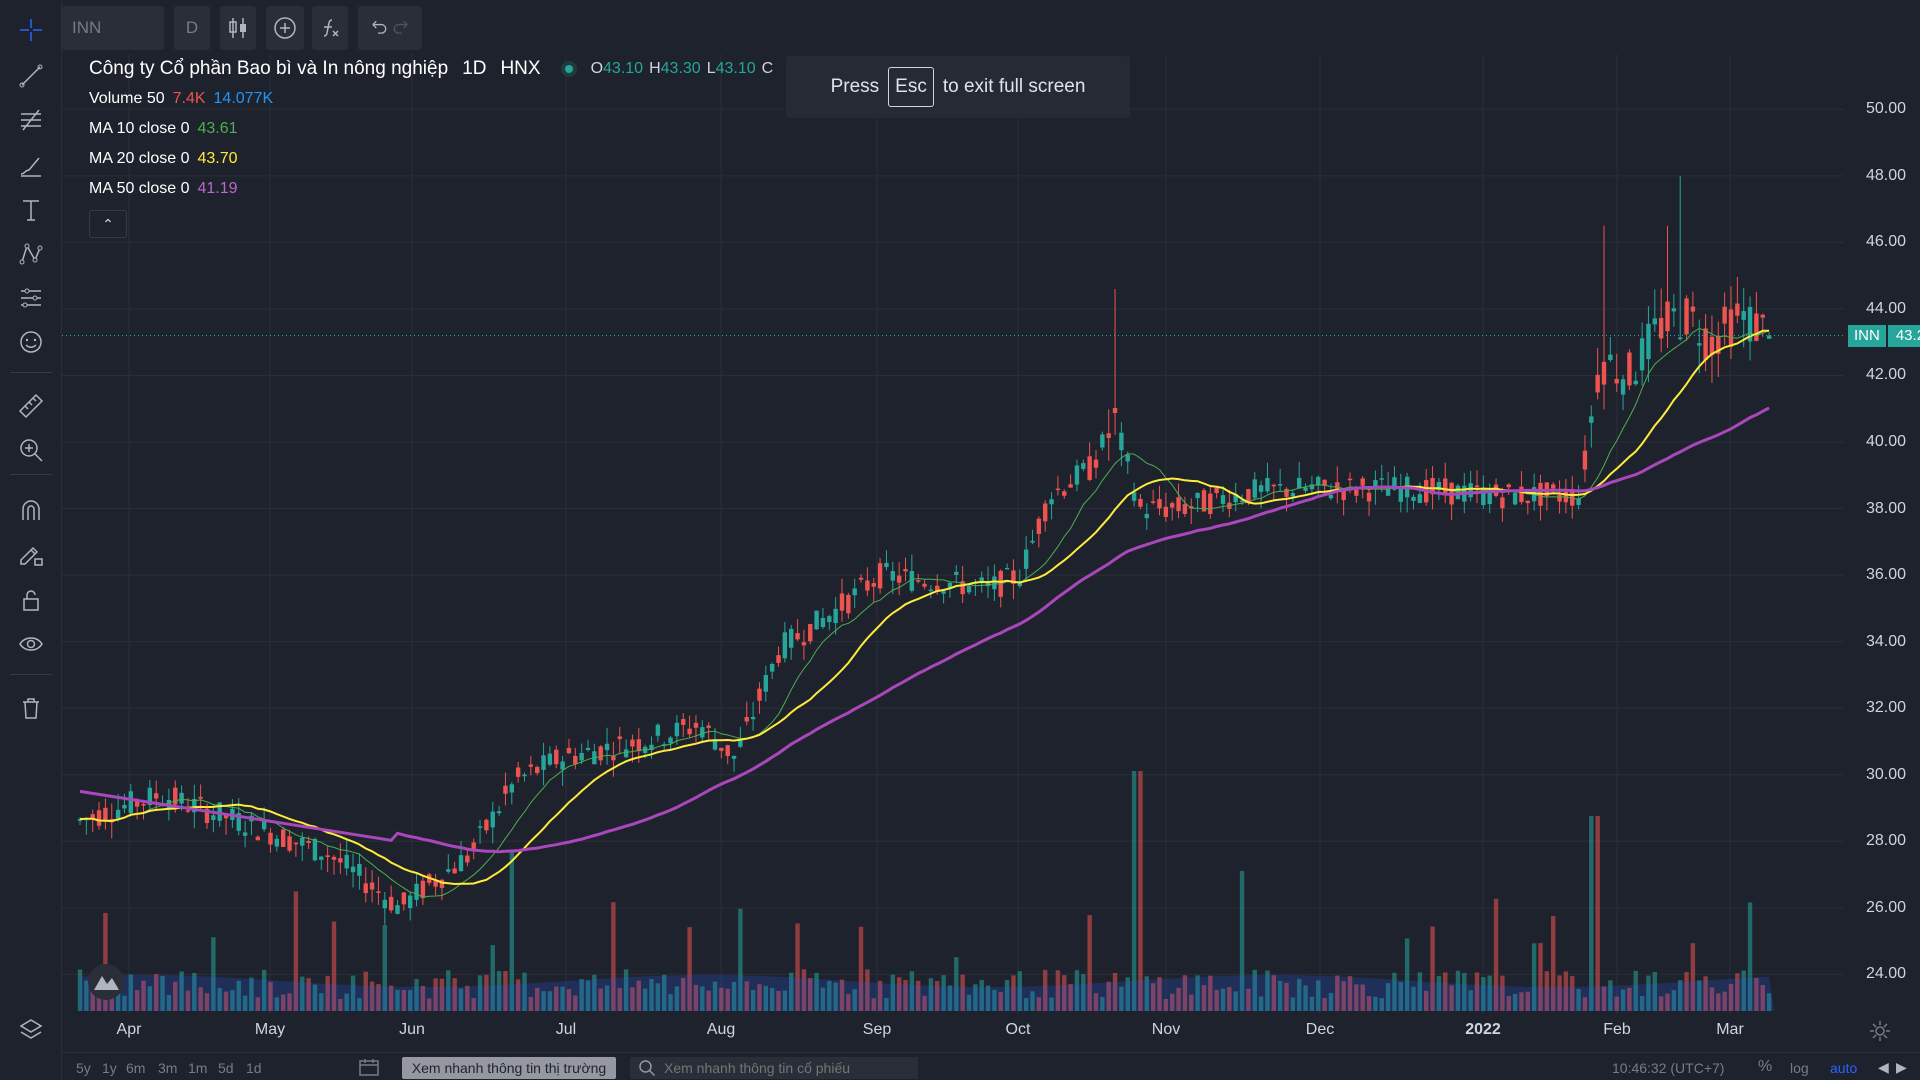 Image resolution: width=1920 pixels, height=1080 pixels. Describe the element at coordinates (721, 1029) in the screenshot. I see `time-tick-label: Aug` at that location.